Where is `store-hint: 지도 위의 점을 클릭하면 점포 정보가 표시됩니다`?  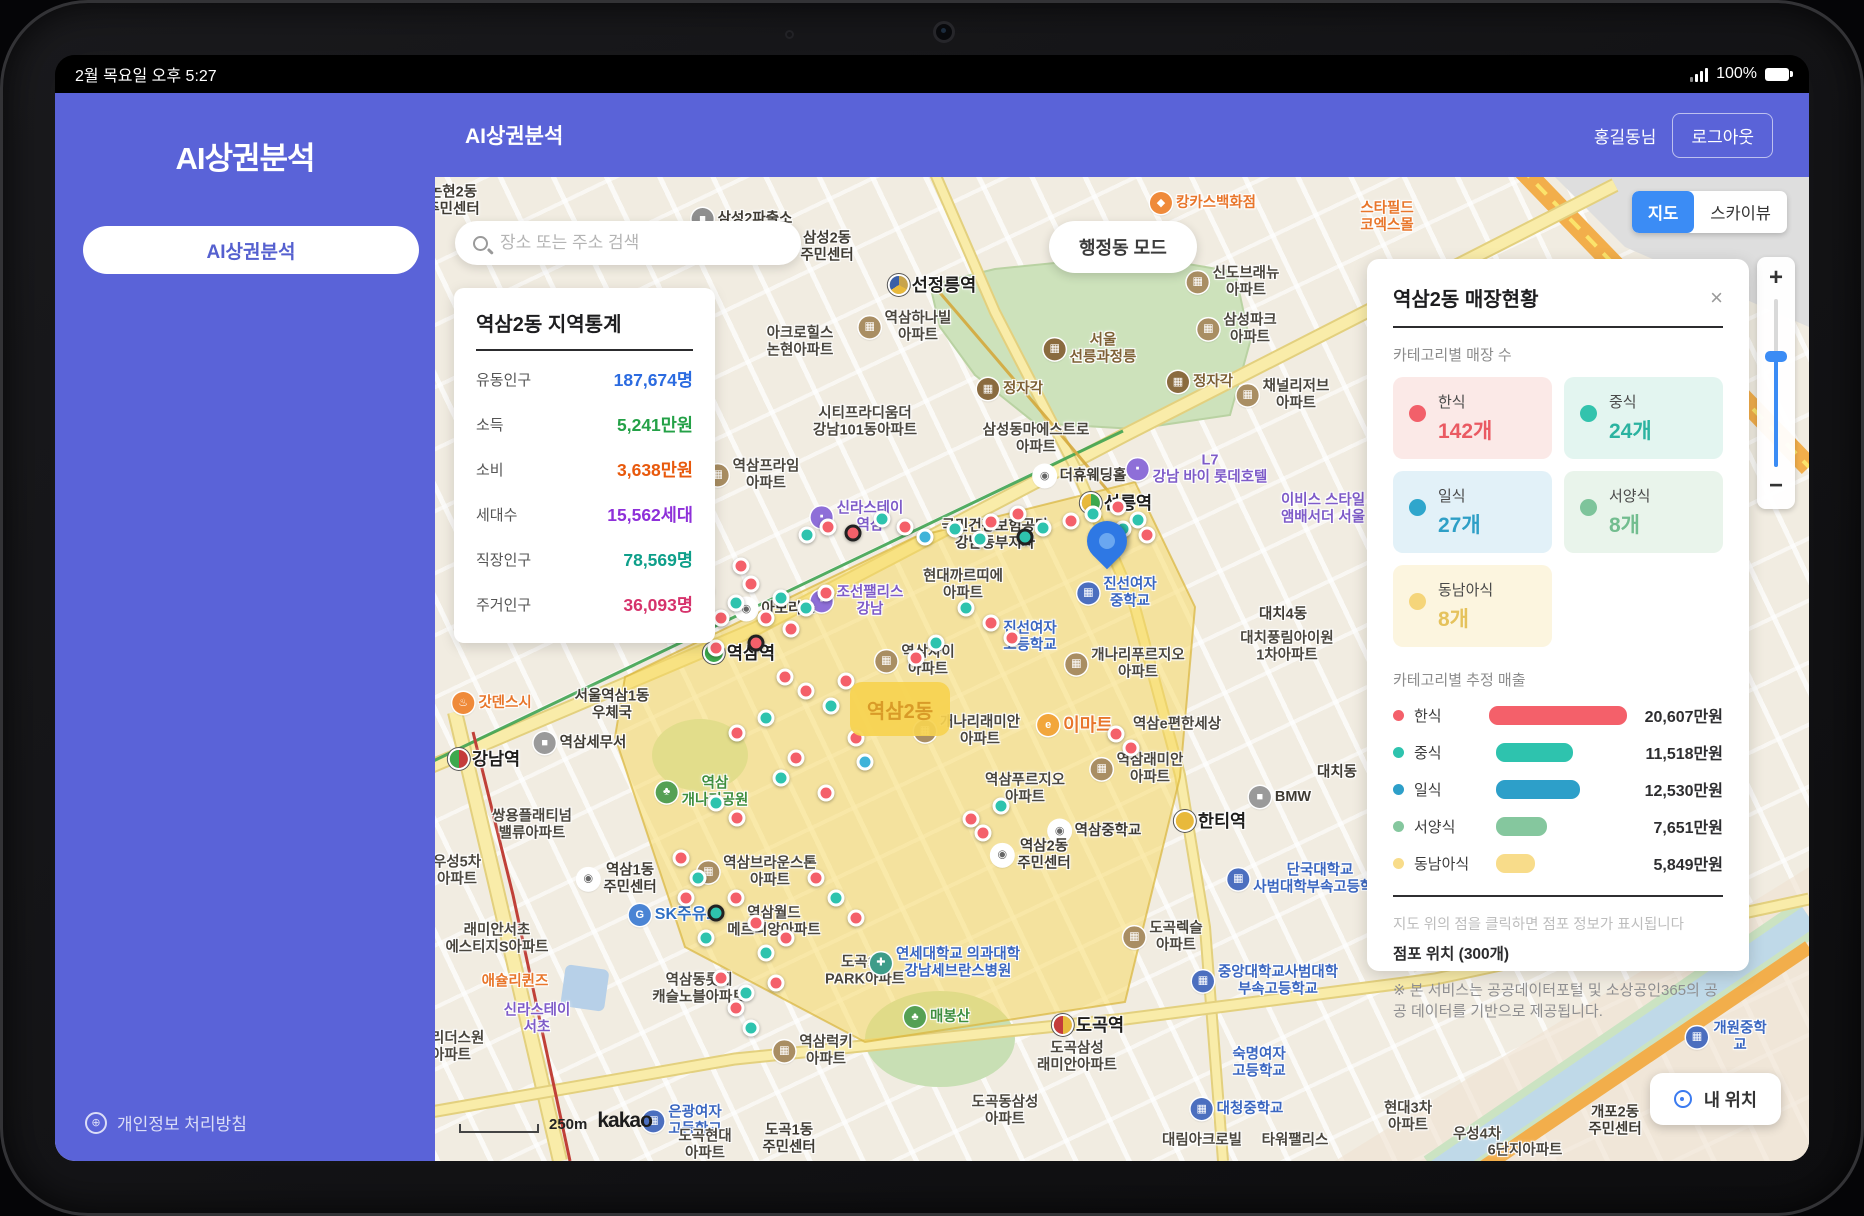
store-hint: 지도 위의 점을 클릭하면 점포 정보가 표시됩니다 is located at coordinates (1538, 924).